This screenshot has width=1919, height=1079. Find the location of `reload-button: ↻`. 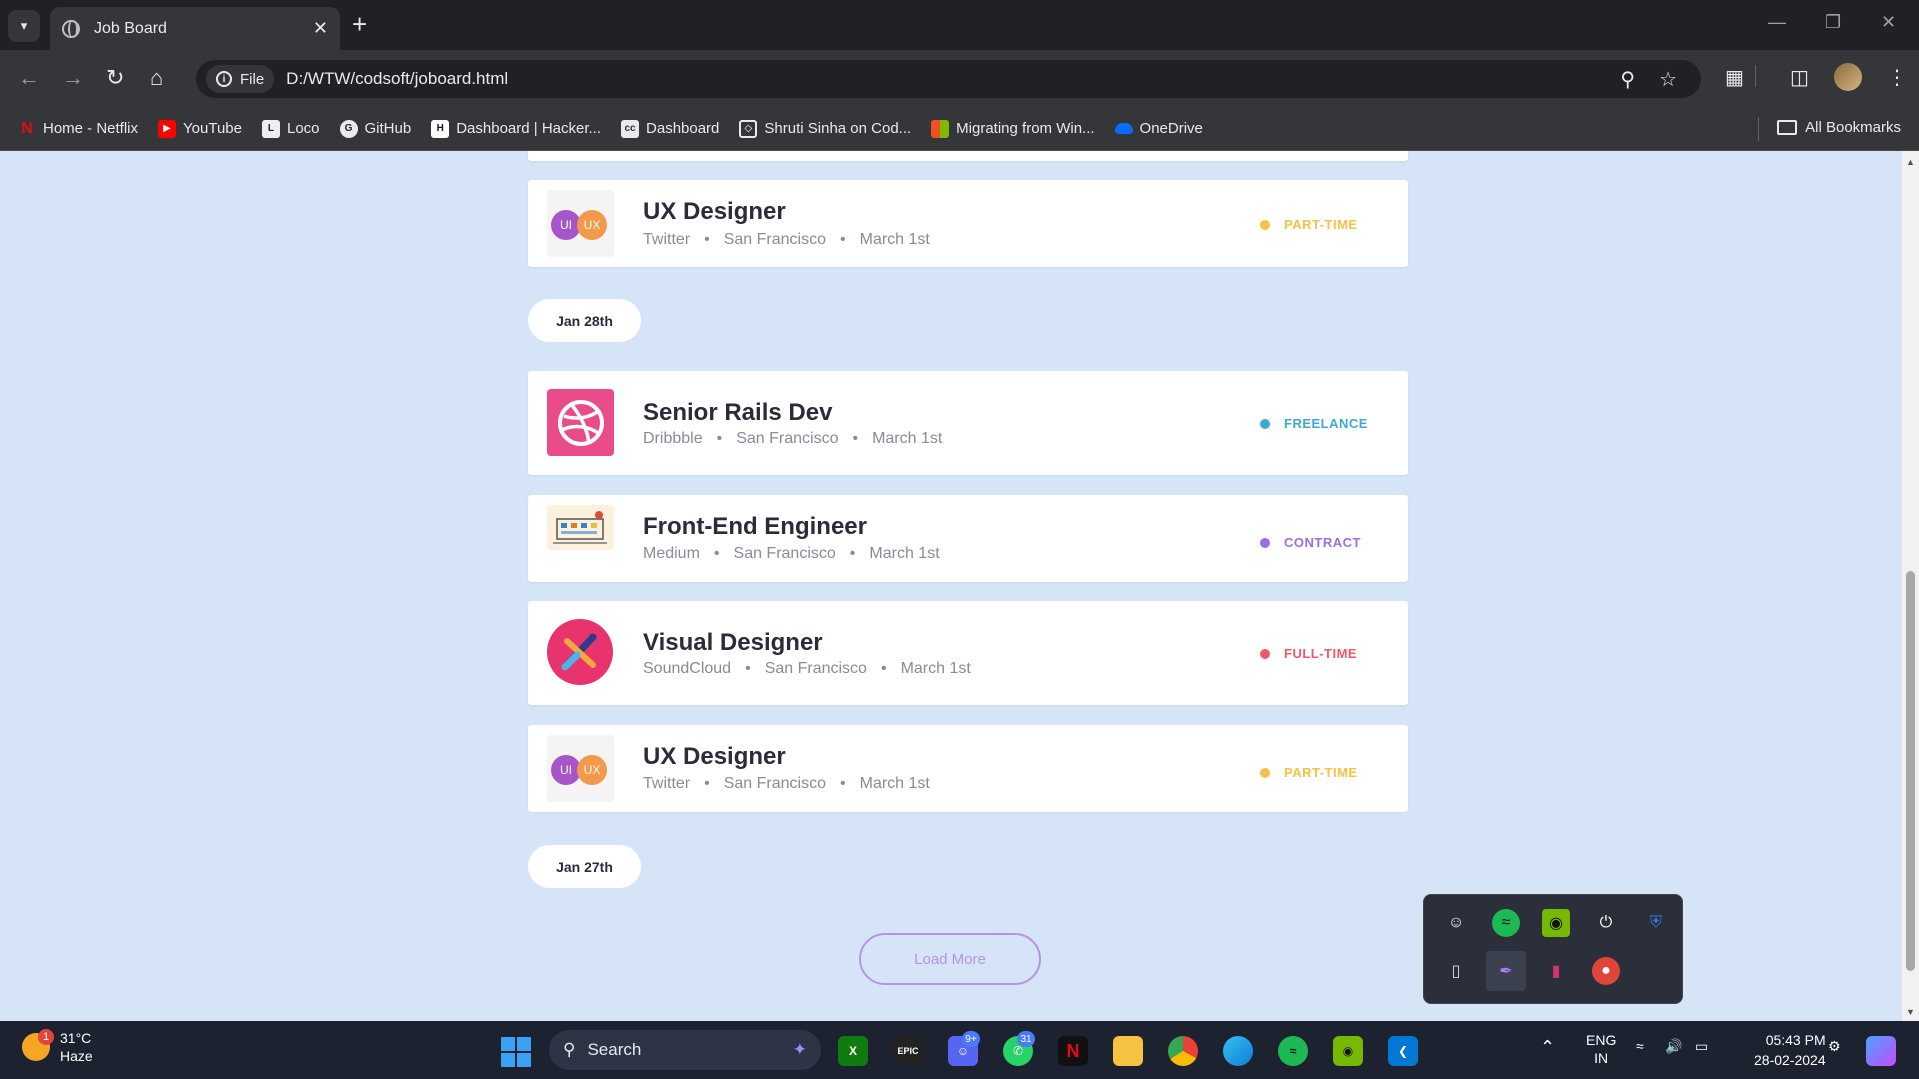

reload-button: ↻ is located at coordinates (115, 78).